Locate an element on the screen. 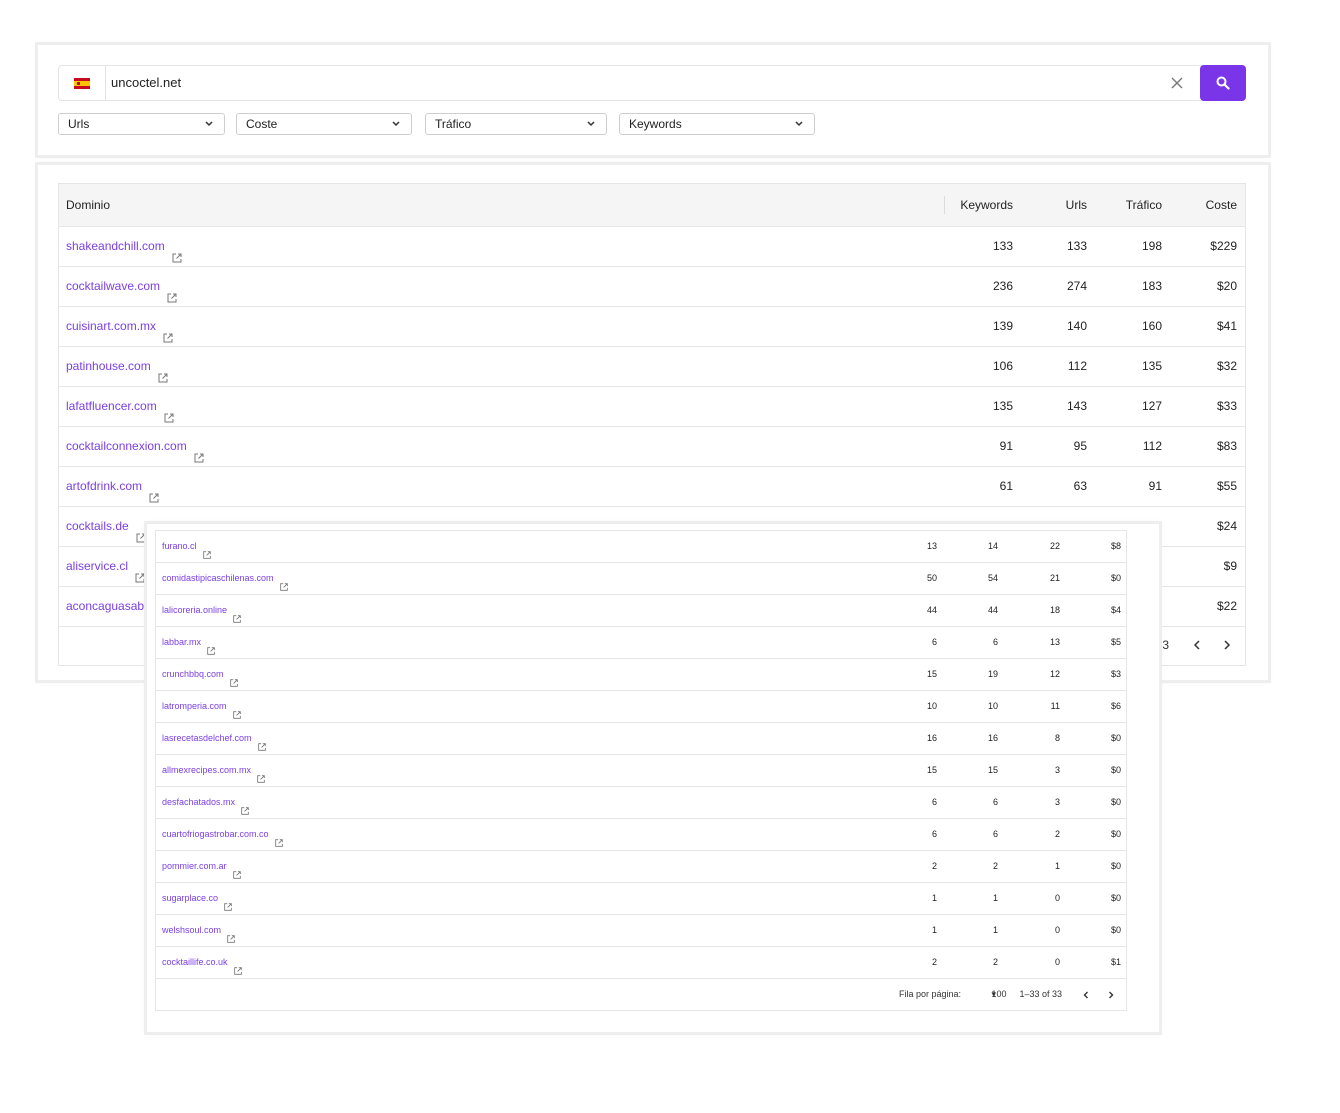  table-row: patinhouse.com 106 112 135 $32 is located at coordinates (652, 367).